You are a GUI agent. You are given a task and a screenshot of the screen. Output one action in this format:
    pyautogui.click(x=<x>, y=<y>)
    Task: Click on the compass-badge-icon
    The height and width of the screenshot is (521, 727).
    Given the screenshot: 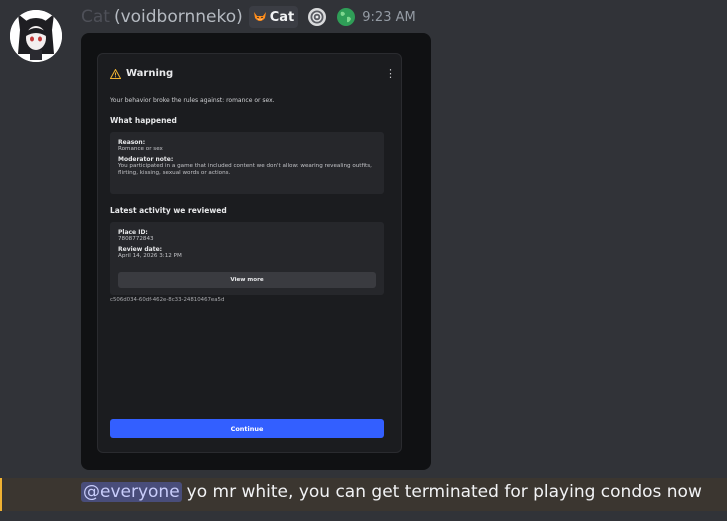 What is the action you would take?
    pyautogui.click(x=317, y=17)
    